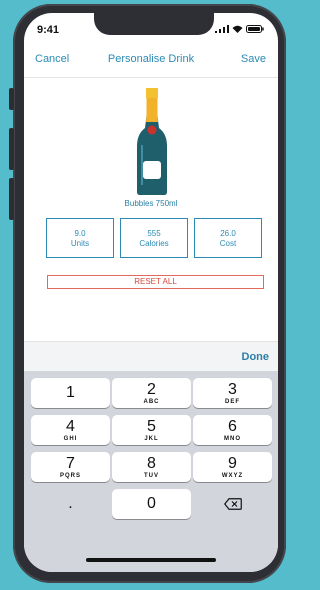 Image resolution: width=320 pixels, height=590 pixels. Describe the element at coordinates (151, 476) in the screenshot. I see `key-letters: TUV` at that location.